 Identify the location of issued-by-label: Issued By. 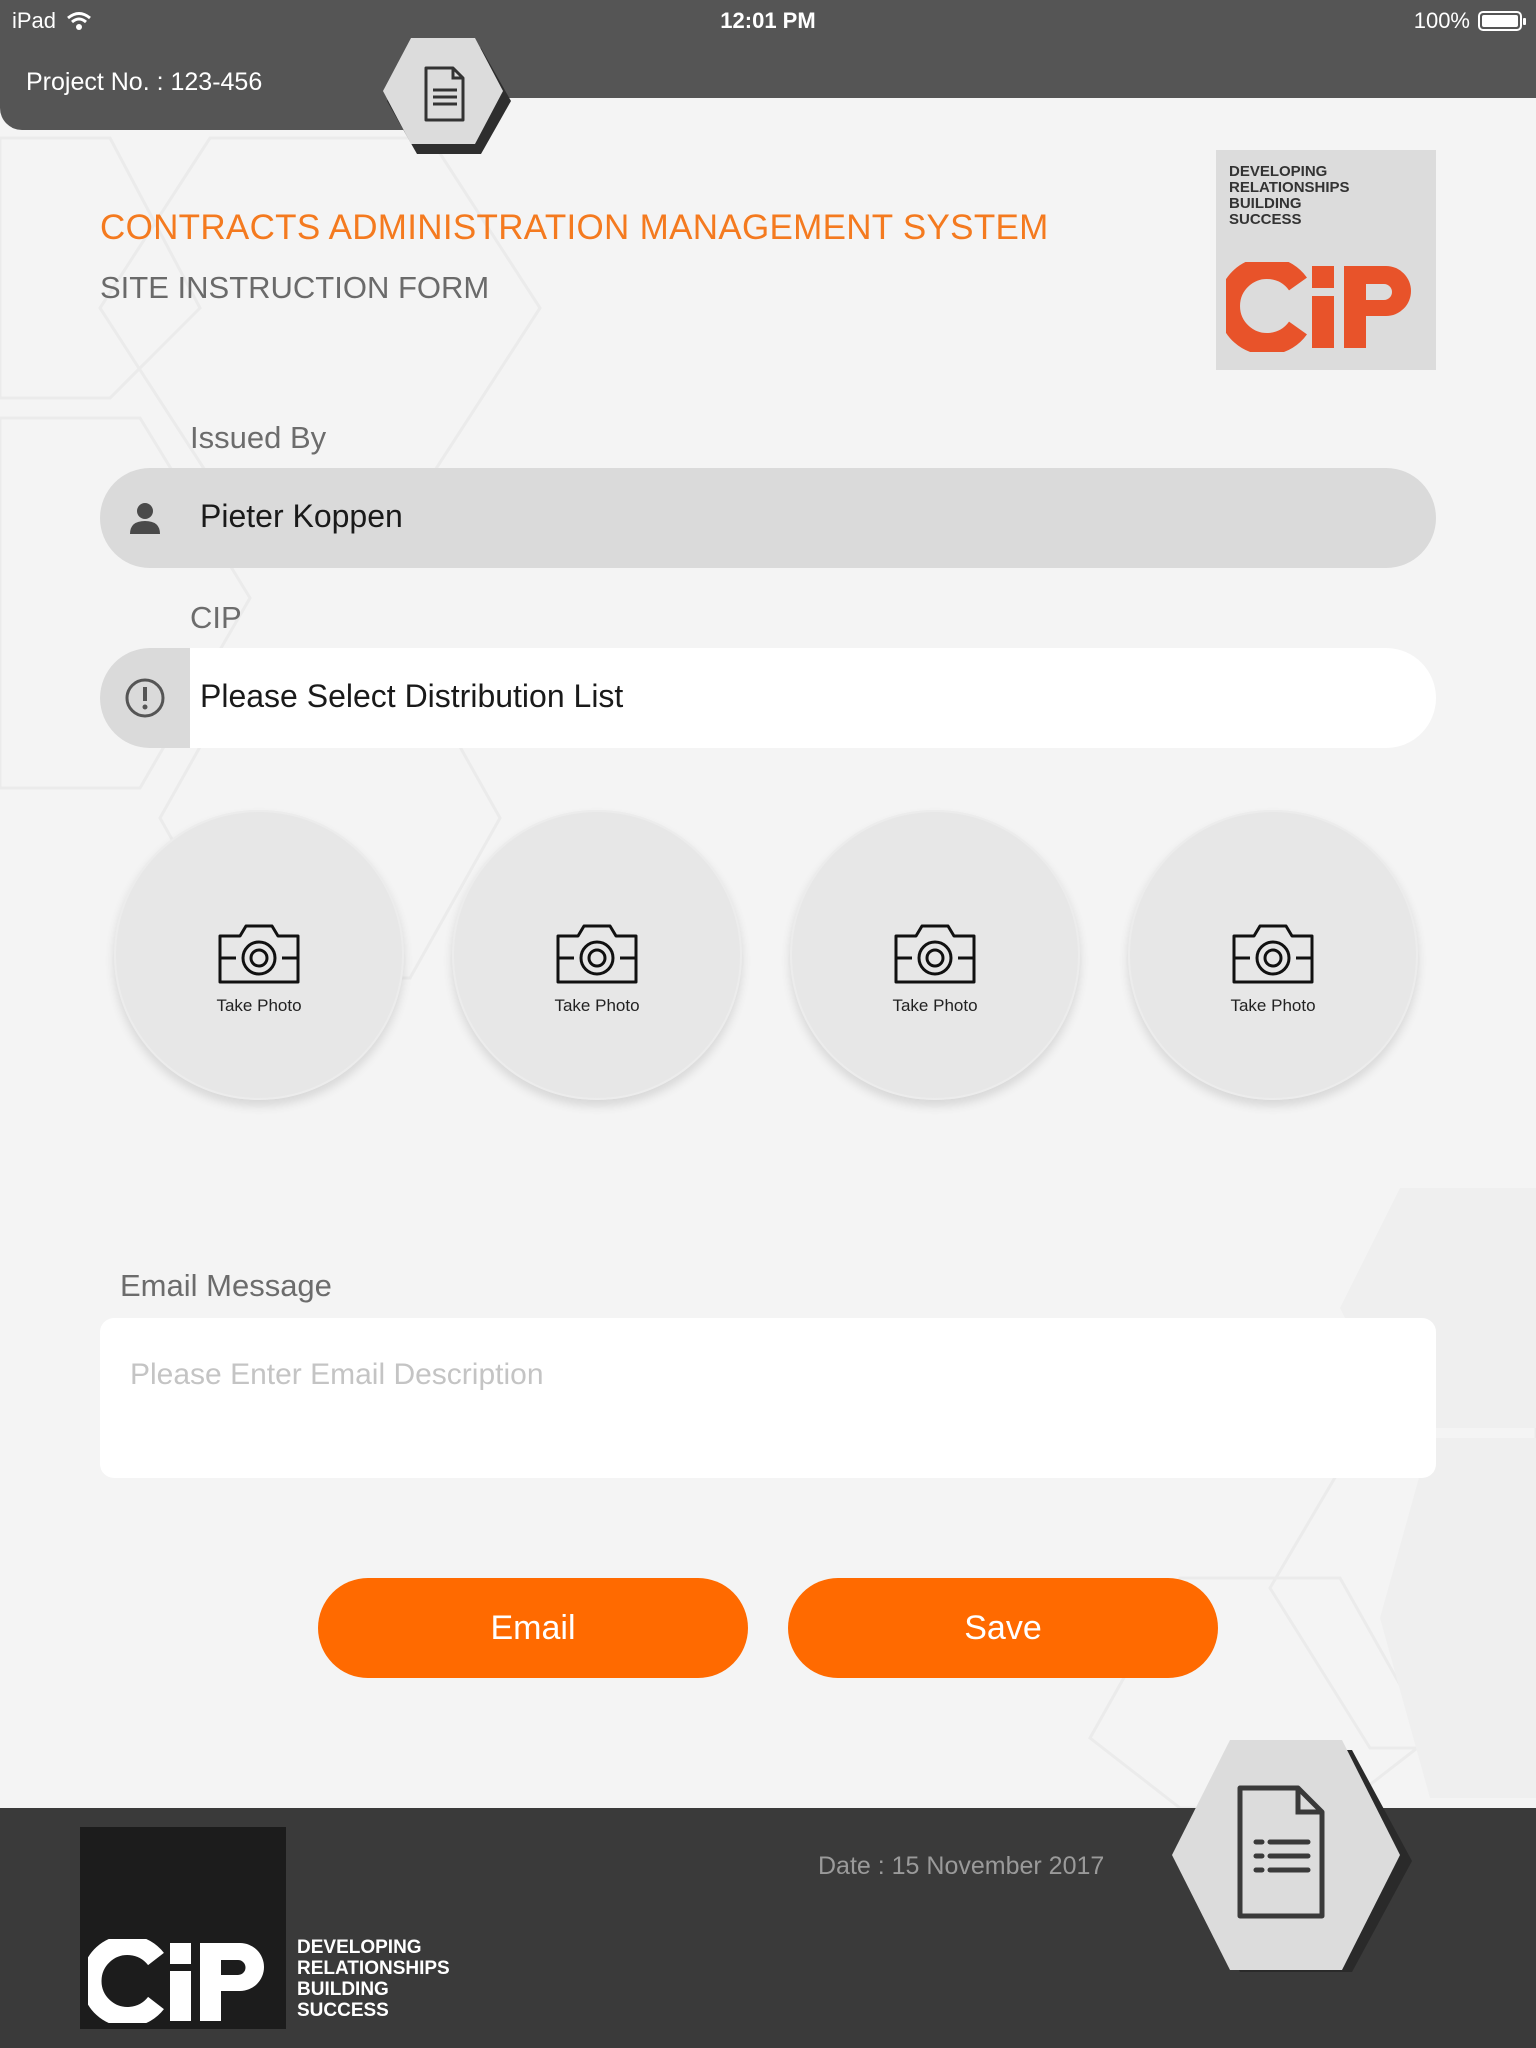
(258, 437).